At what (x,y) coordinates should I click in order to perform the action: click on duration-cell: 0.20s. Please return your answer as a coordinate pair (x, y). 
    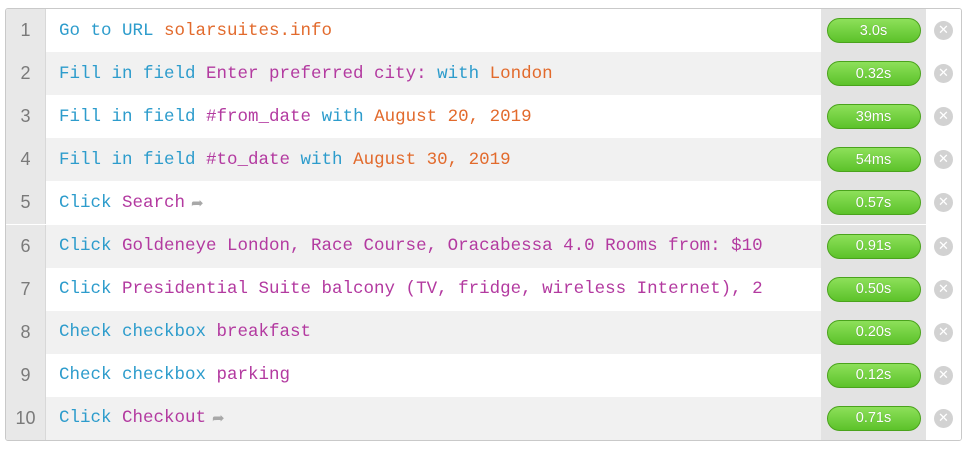
    Looking at the image, I should click on (873, 332).